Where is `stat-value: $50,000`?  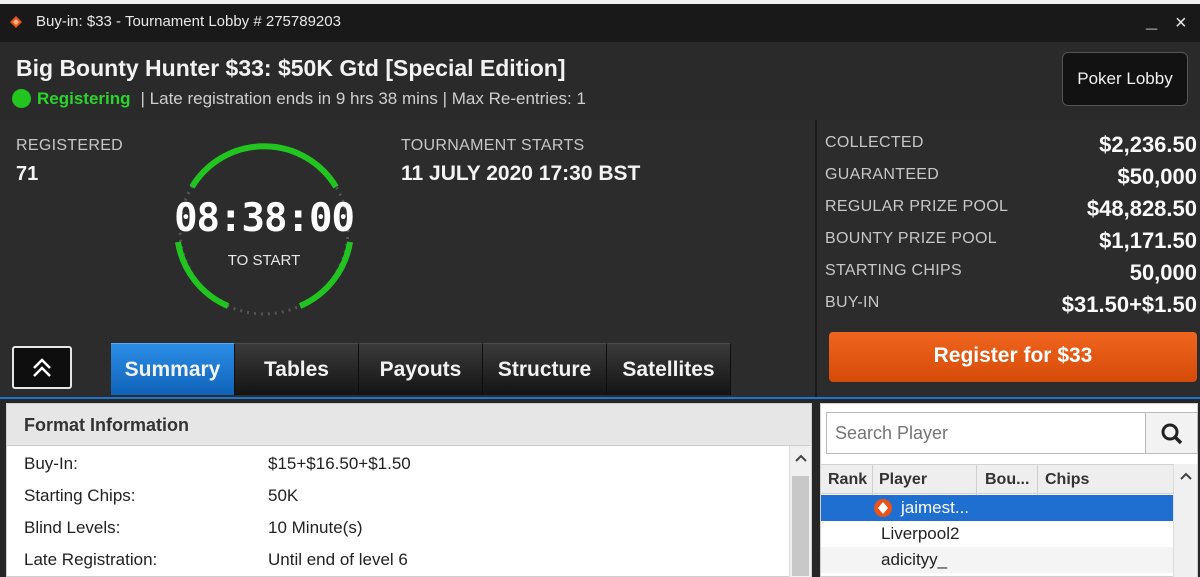
stat-value: $50,000 is located at coordinates (1157, 176).